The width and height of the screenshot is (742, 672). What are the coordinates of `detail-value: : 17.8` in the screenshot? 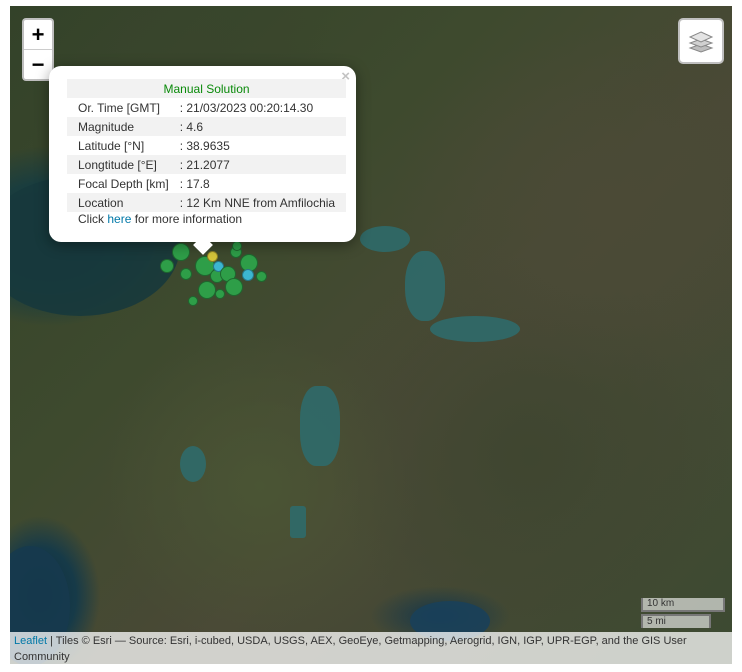 It's located at (194, 183).